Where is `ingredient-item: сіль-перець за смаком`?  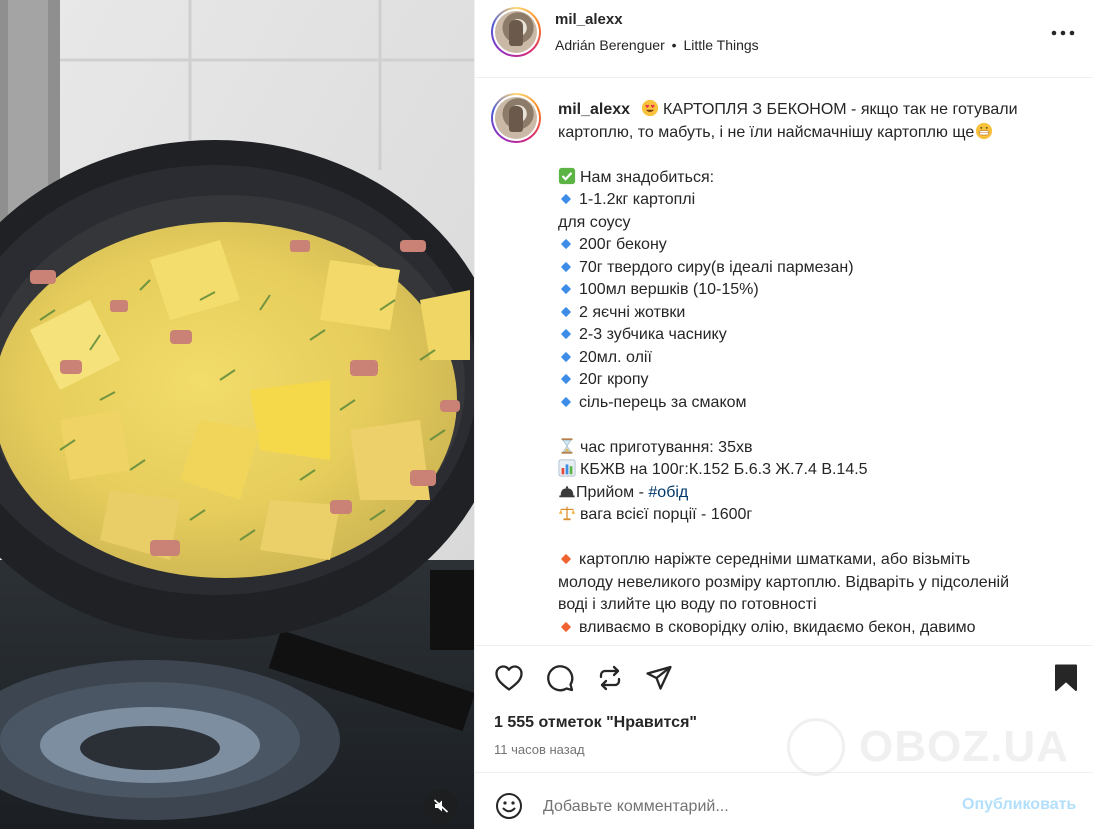
ingredient-item: сіль-перець за смаком is located at coordinates (663, 402).